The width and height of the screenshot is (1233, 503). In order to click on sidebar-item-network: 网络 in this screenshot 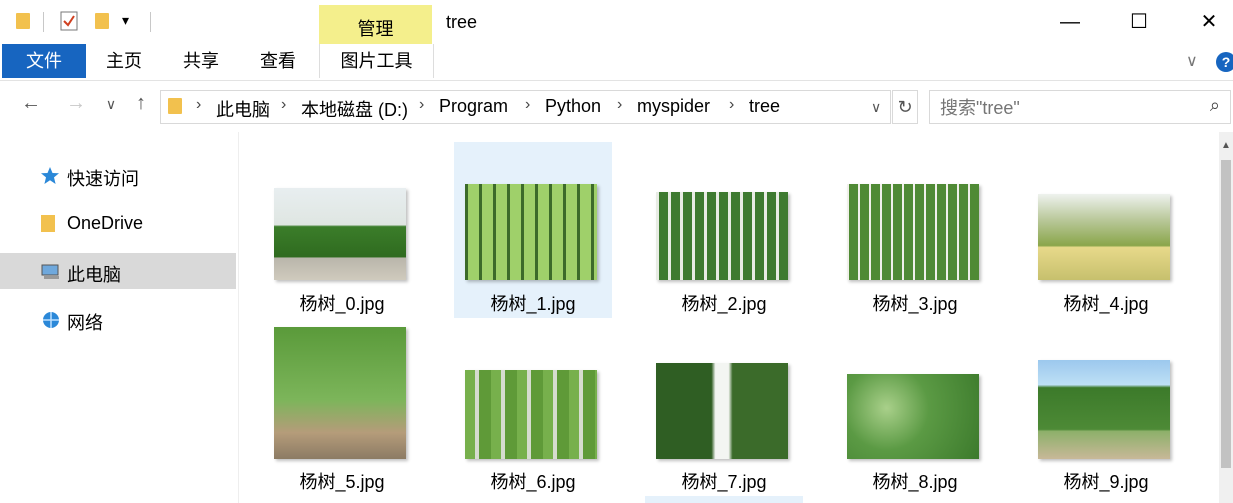, I will do `click(118, 319)`.